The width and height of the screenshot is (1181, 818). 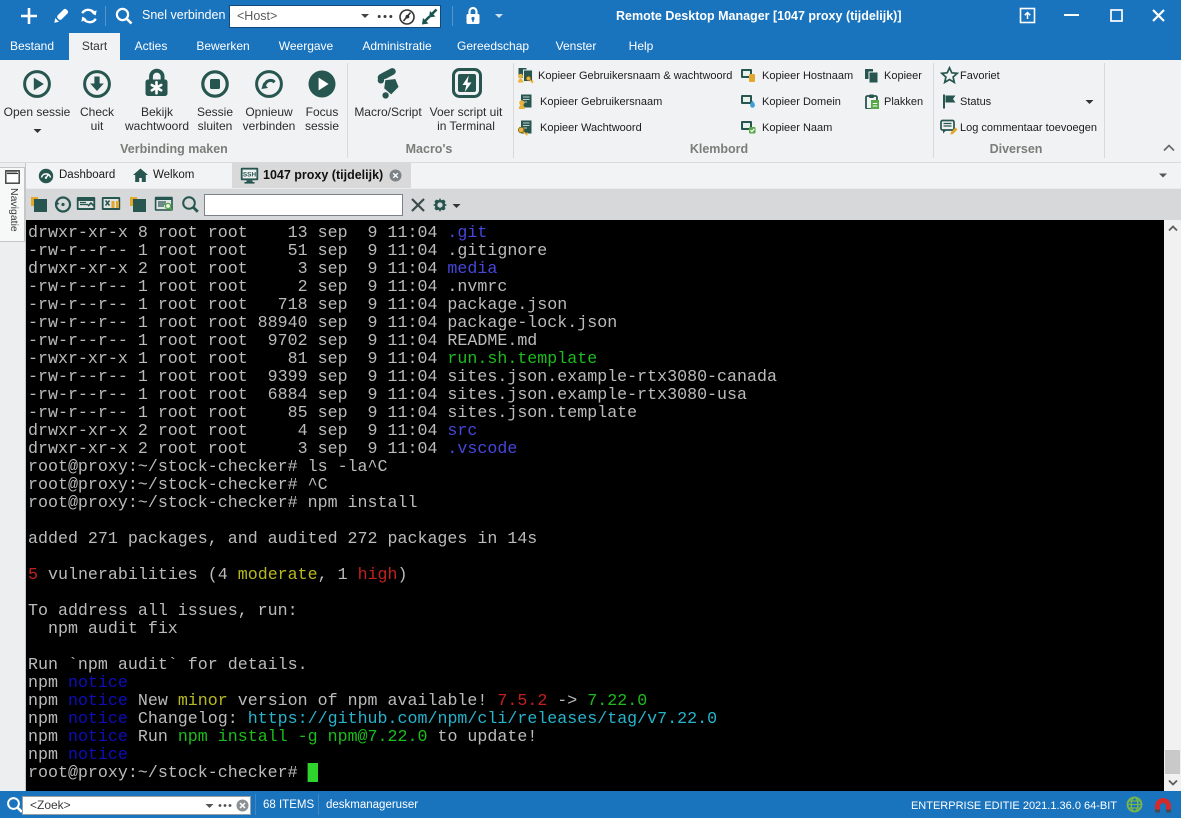 I want to click on svg-text: SSH, so click(x=250, y=175).